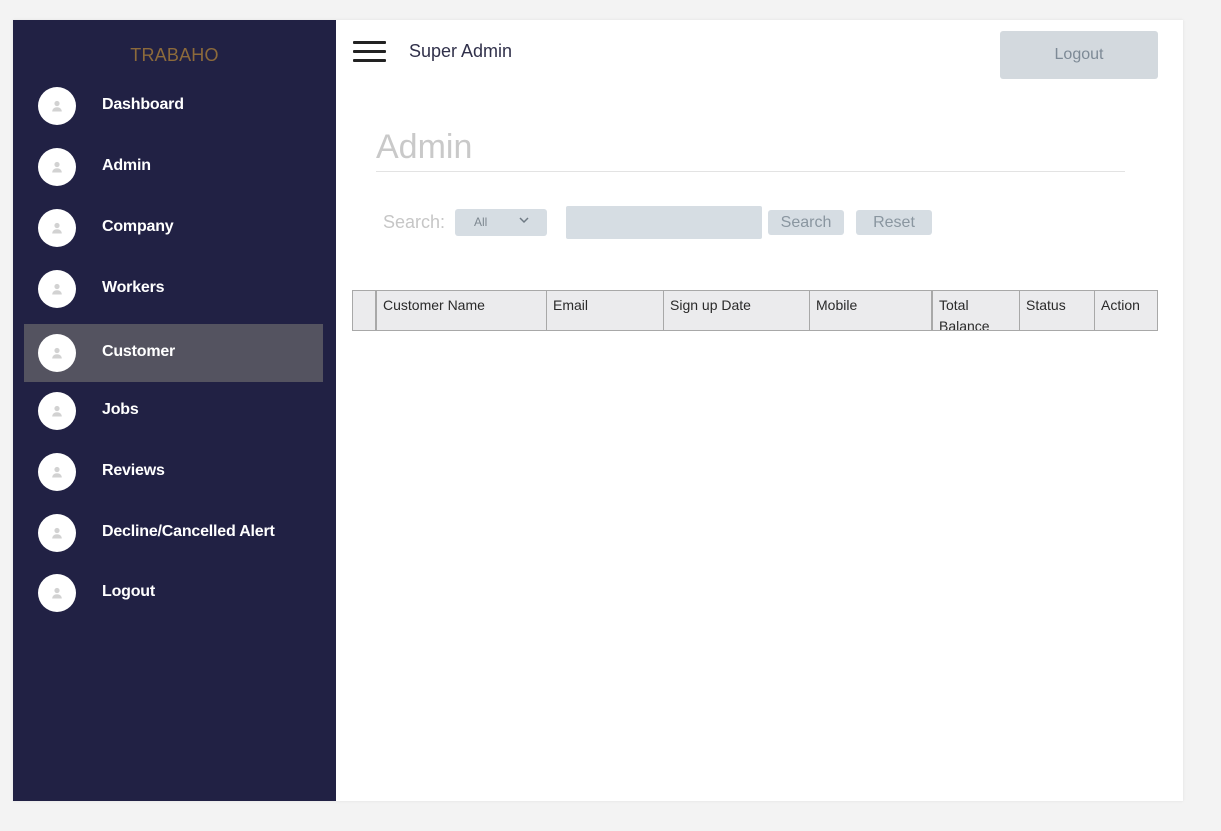 The width and height of the screenshot is (1221, 831). What do you see at coordinates (424, 147) in the screenshot?
I see `page-title: Admin` at bounding box center [424, 147].